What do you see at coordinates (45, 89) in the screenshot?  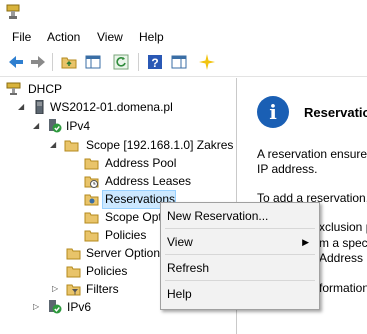 I see `tree-label: DHCP` at bounding box center [45, 89].